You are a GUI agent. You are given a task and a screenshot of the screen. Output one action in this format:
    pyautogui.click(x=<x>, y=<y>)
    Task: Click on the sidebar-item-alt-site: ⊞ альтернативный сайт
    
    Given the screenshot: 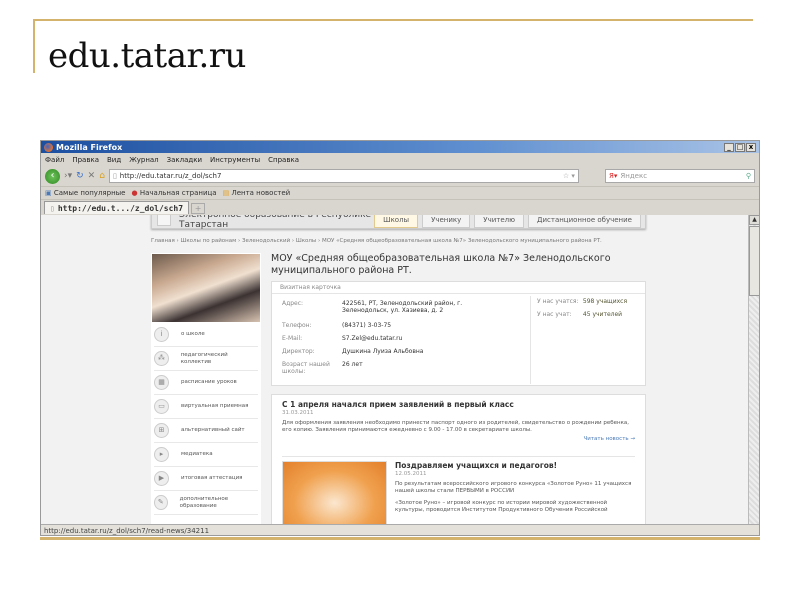 What is the action you would take?
    pyautogui.click(x=206, y=431)
    